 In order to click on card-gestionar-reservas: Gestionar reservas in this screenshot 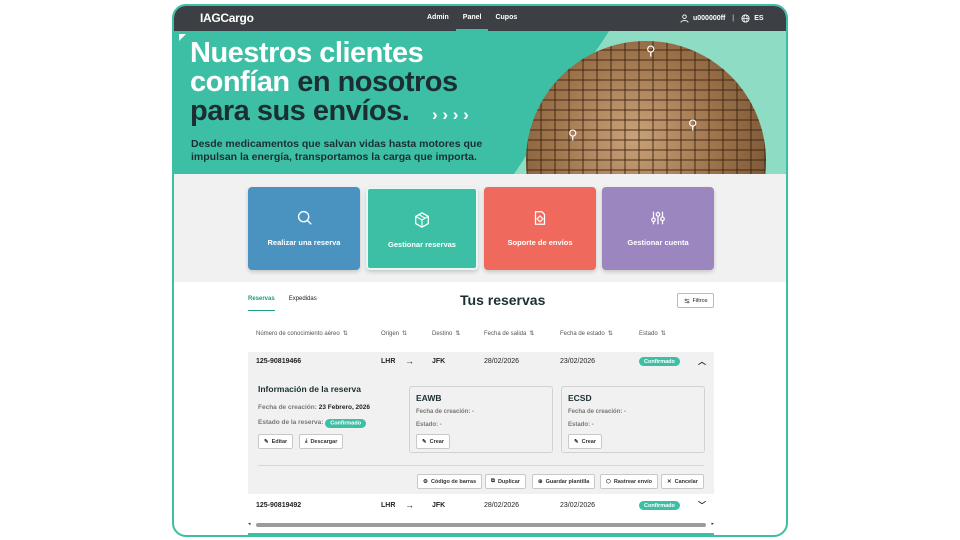, I will do `click(422, 228)`.